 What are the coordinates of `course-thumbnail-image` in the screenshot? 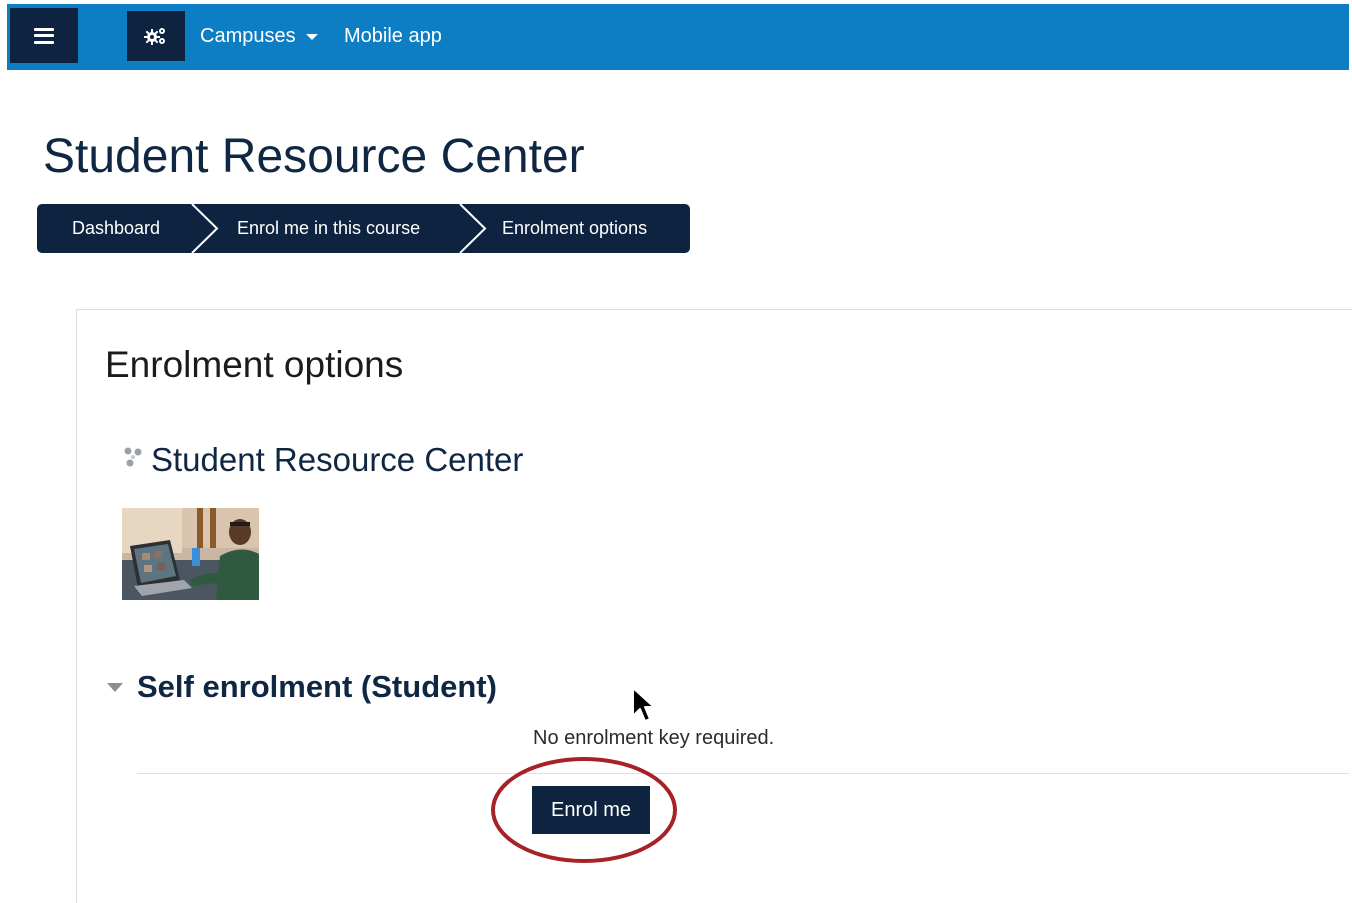 It's located at (190, 554).